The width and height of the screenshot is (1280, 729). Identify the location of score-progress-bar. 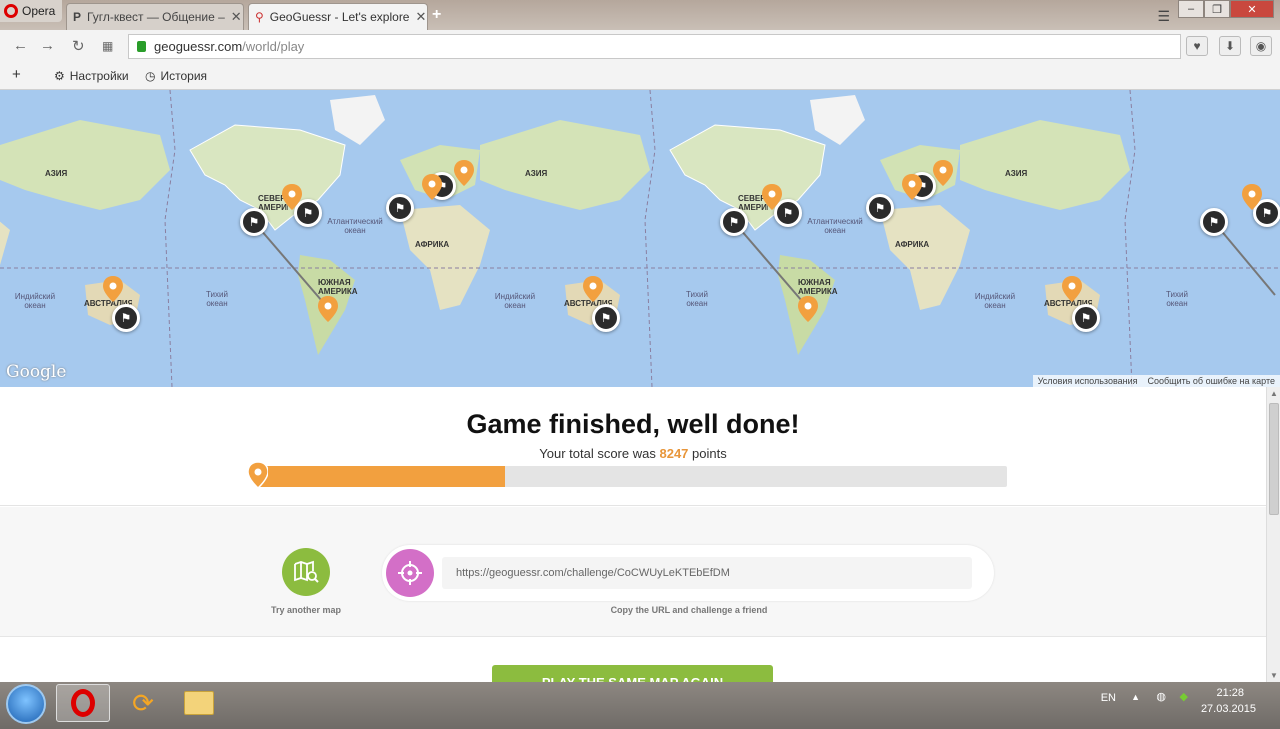
(627, 475).